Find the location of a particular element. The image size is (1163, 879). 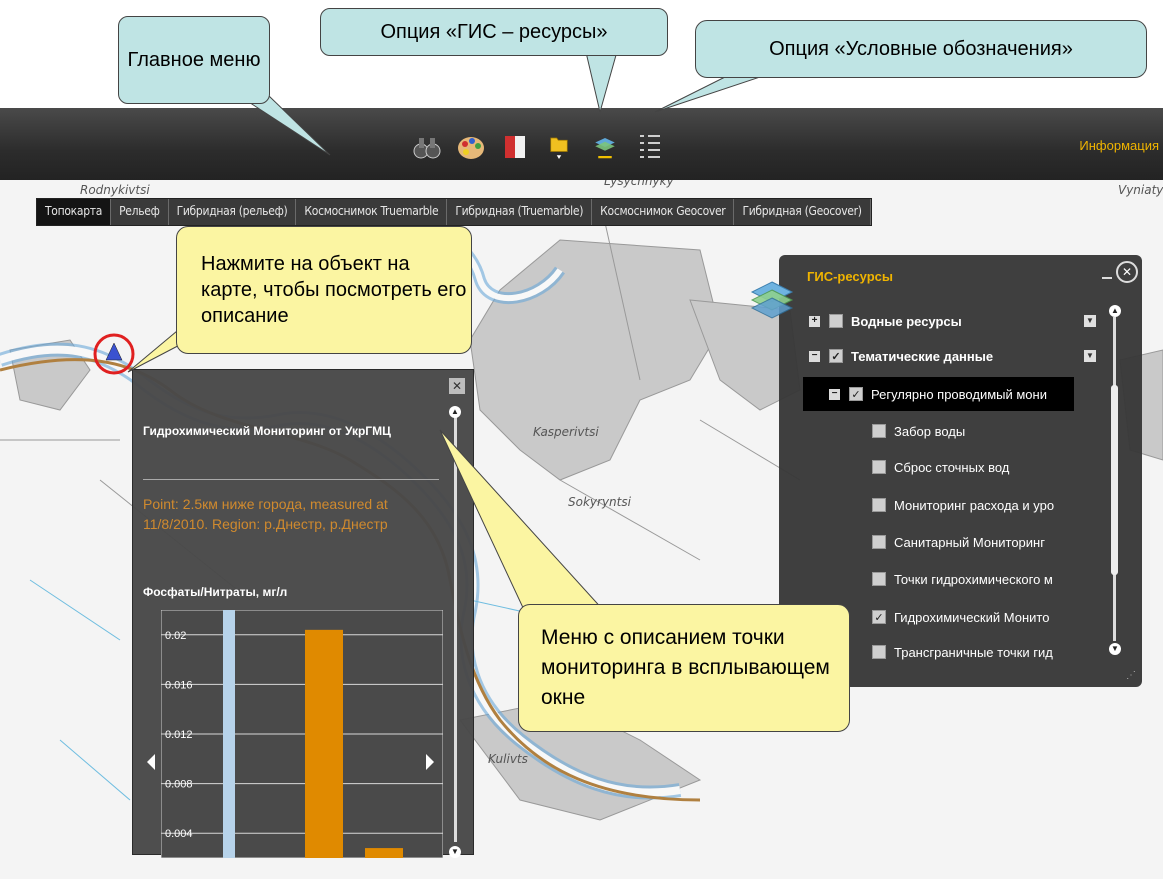

callout-main-menu: Главное меню is located at coordinates (194, 60).